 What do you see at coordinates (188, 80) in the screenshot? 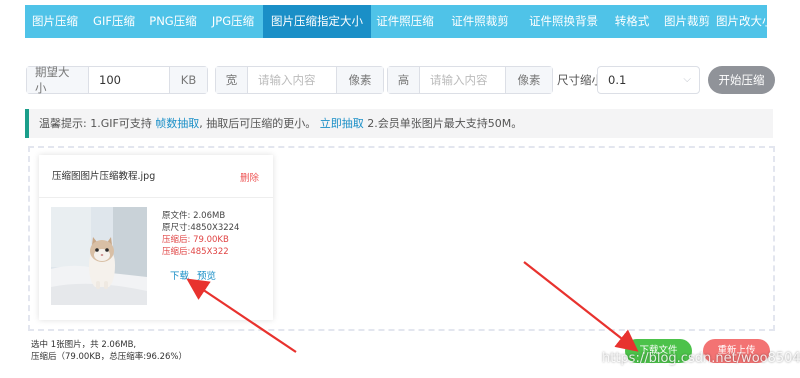
I see `size-unit-label: KB` at bounding box center [188, 80].